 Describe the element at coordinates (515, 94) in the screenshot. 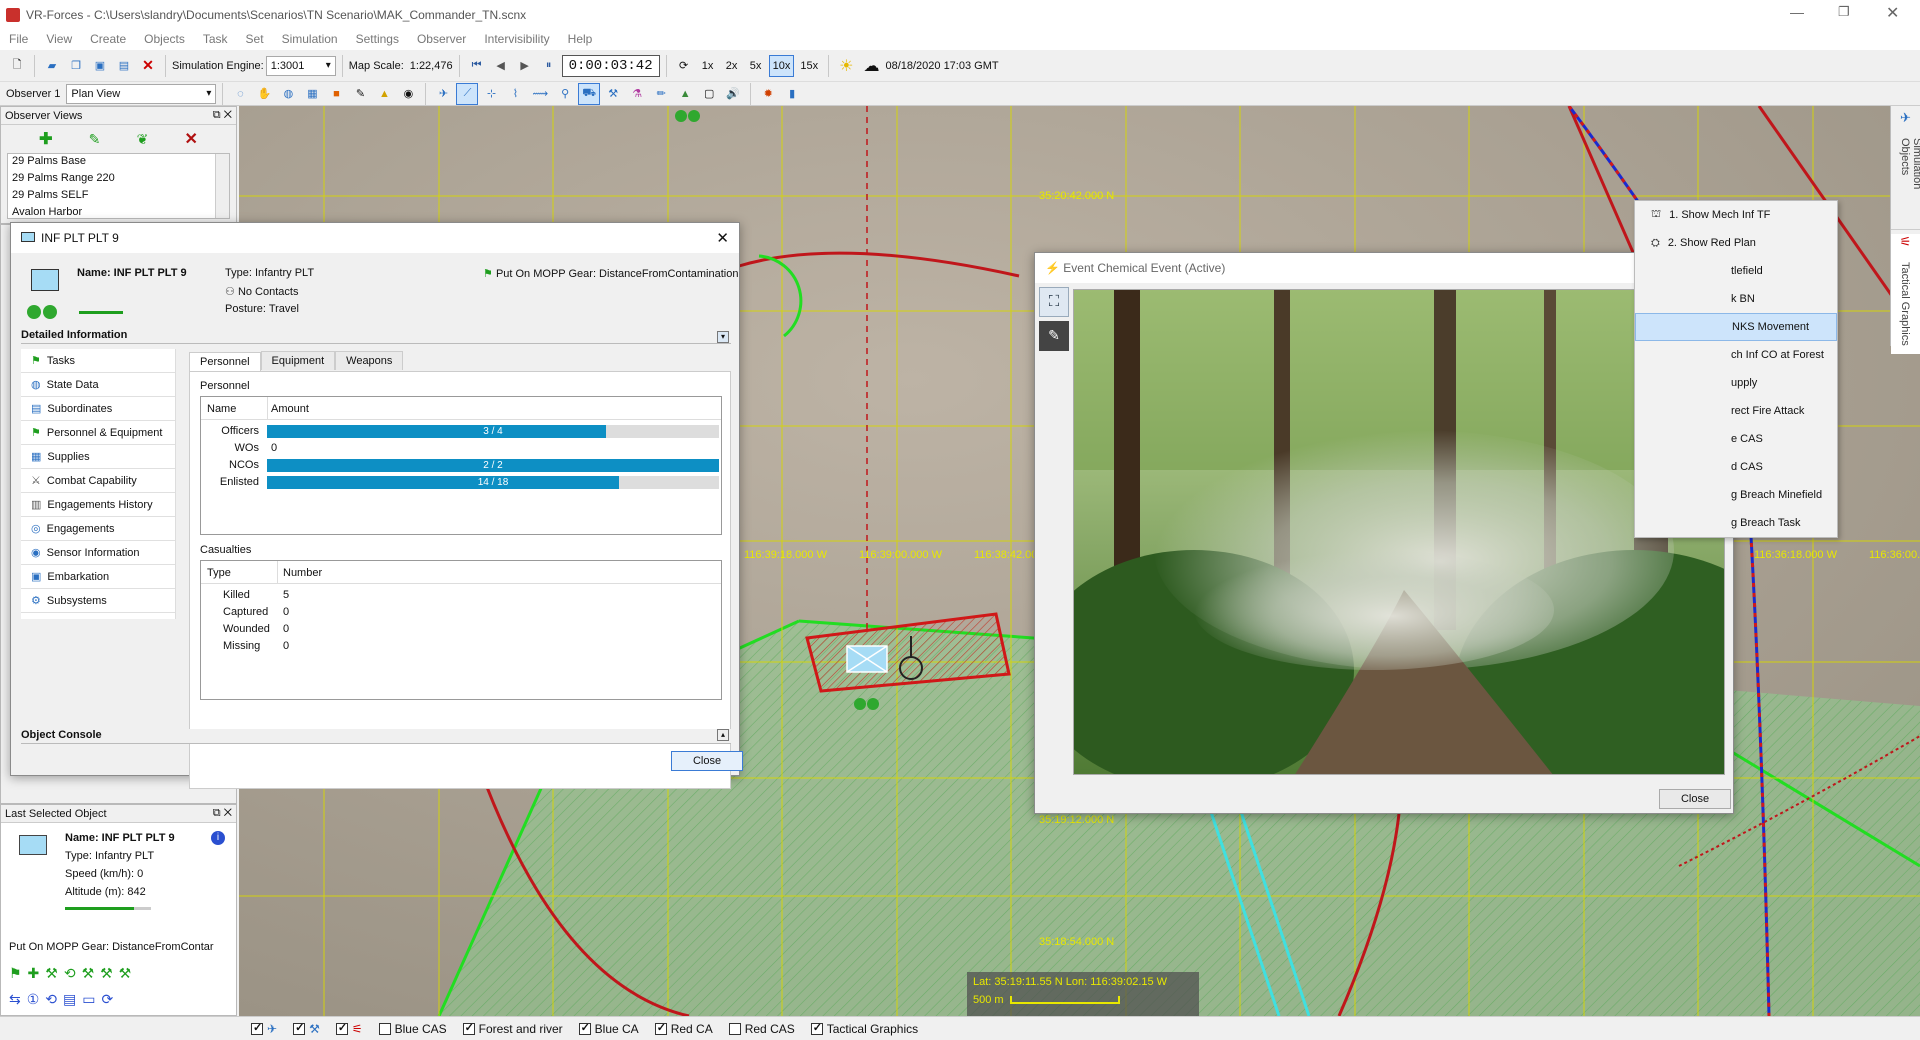

I see `line-icon: ⌇` at that location.